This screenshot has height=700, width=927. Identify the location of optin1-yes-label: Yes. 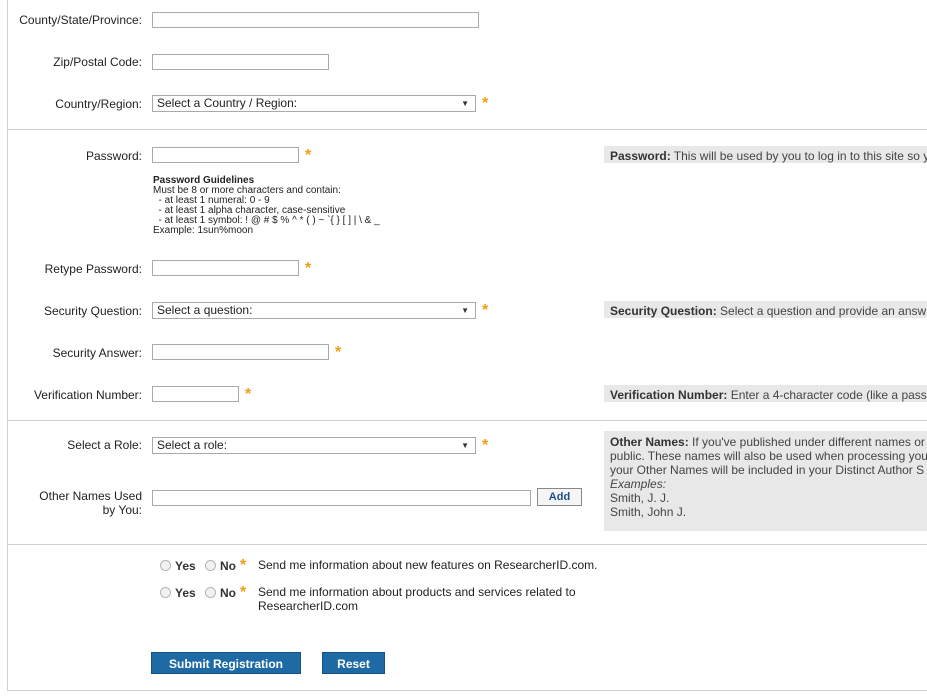
(185, 566).